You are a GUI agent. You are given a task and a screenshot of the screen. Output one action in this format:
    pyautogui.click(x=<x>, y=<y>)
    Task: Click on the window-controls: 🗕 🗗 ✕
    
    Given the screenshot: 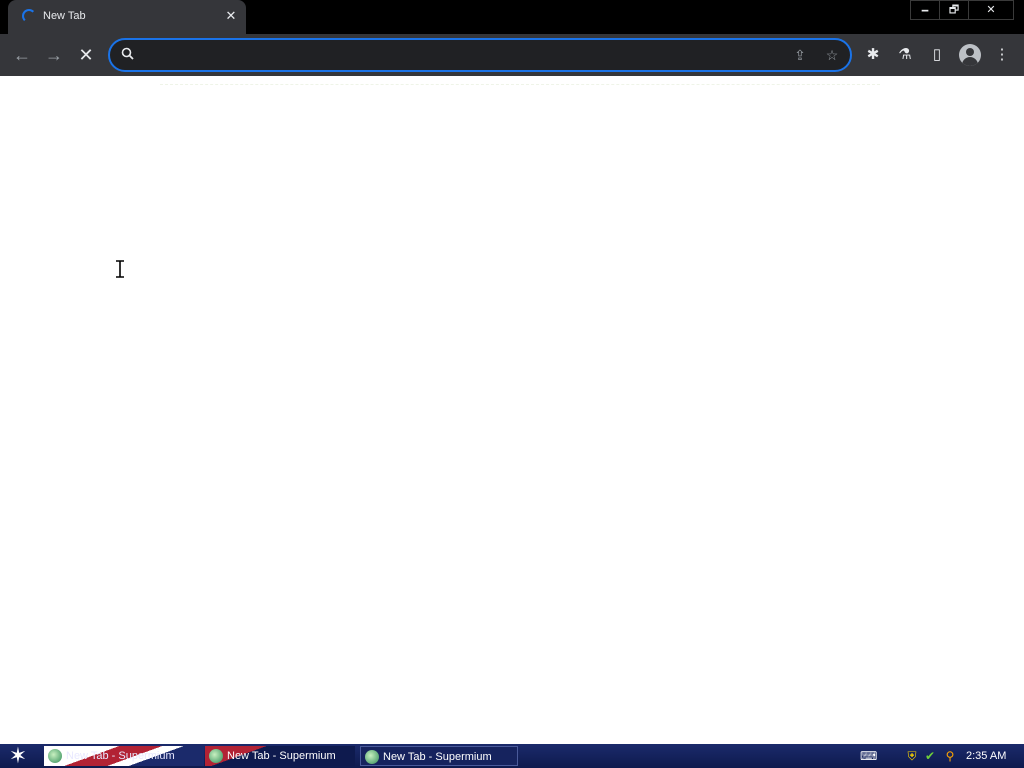 What is the action you would take?
    pyautogui.click(x=962, y=10)
    